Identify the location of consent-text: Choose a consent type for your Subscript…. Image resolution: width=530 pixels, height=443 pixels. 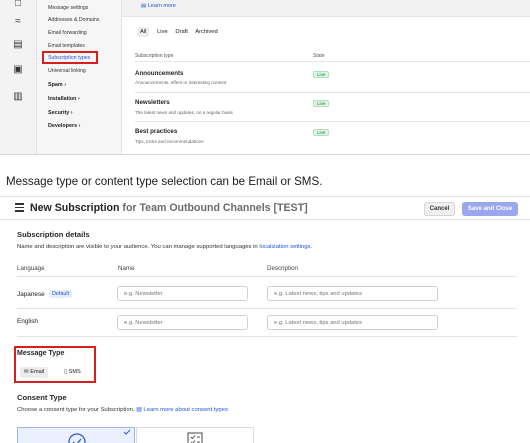
(76, 410).